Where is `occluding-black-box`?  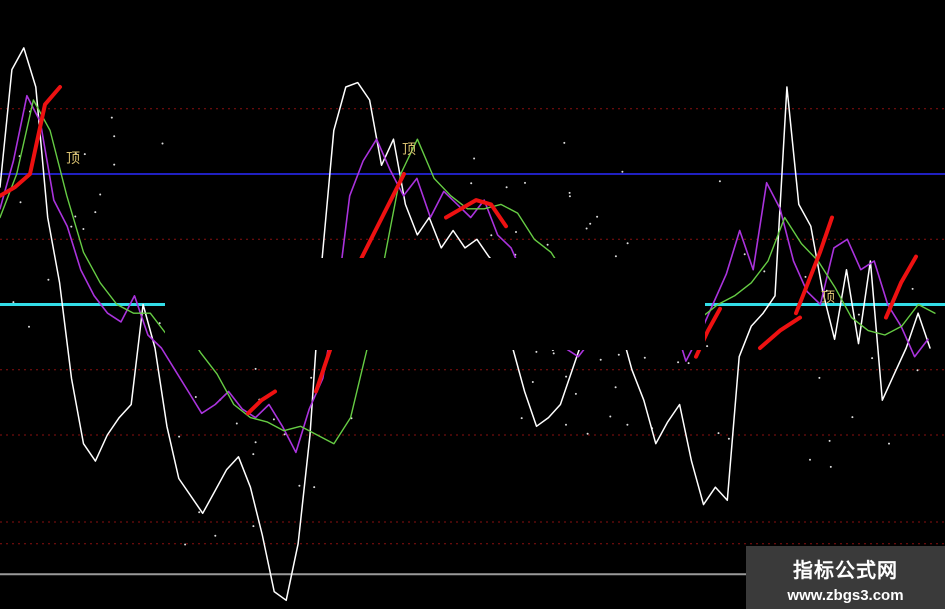
occluding-black-box is located at coordinates (435, 304).